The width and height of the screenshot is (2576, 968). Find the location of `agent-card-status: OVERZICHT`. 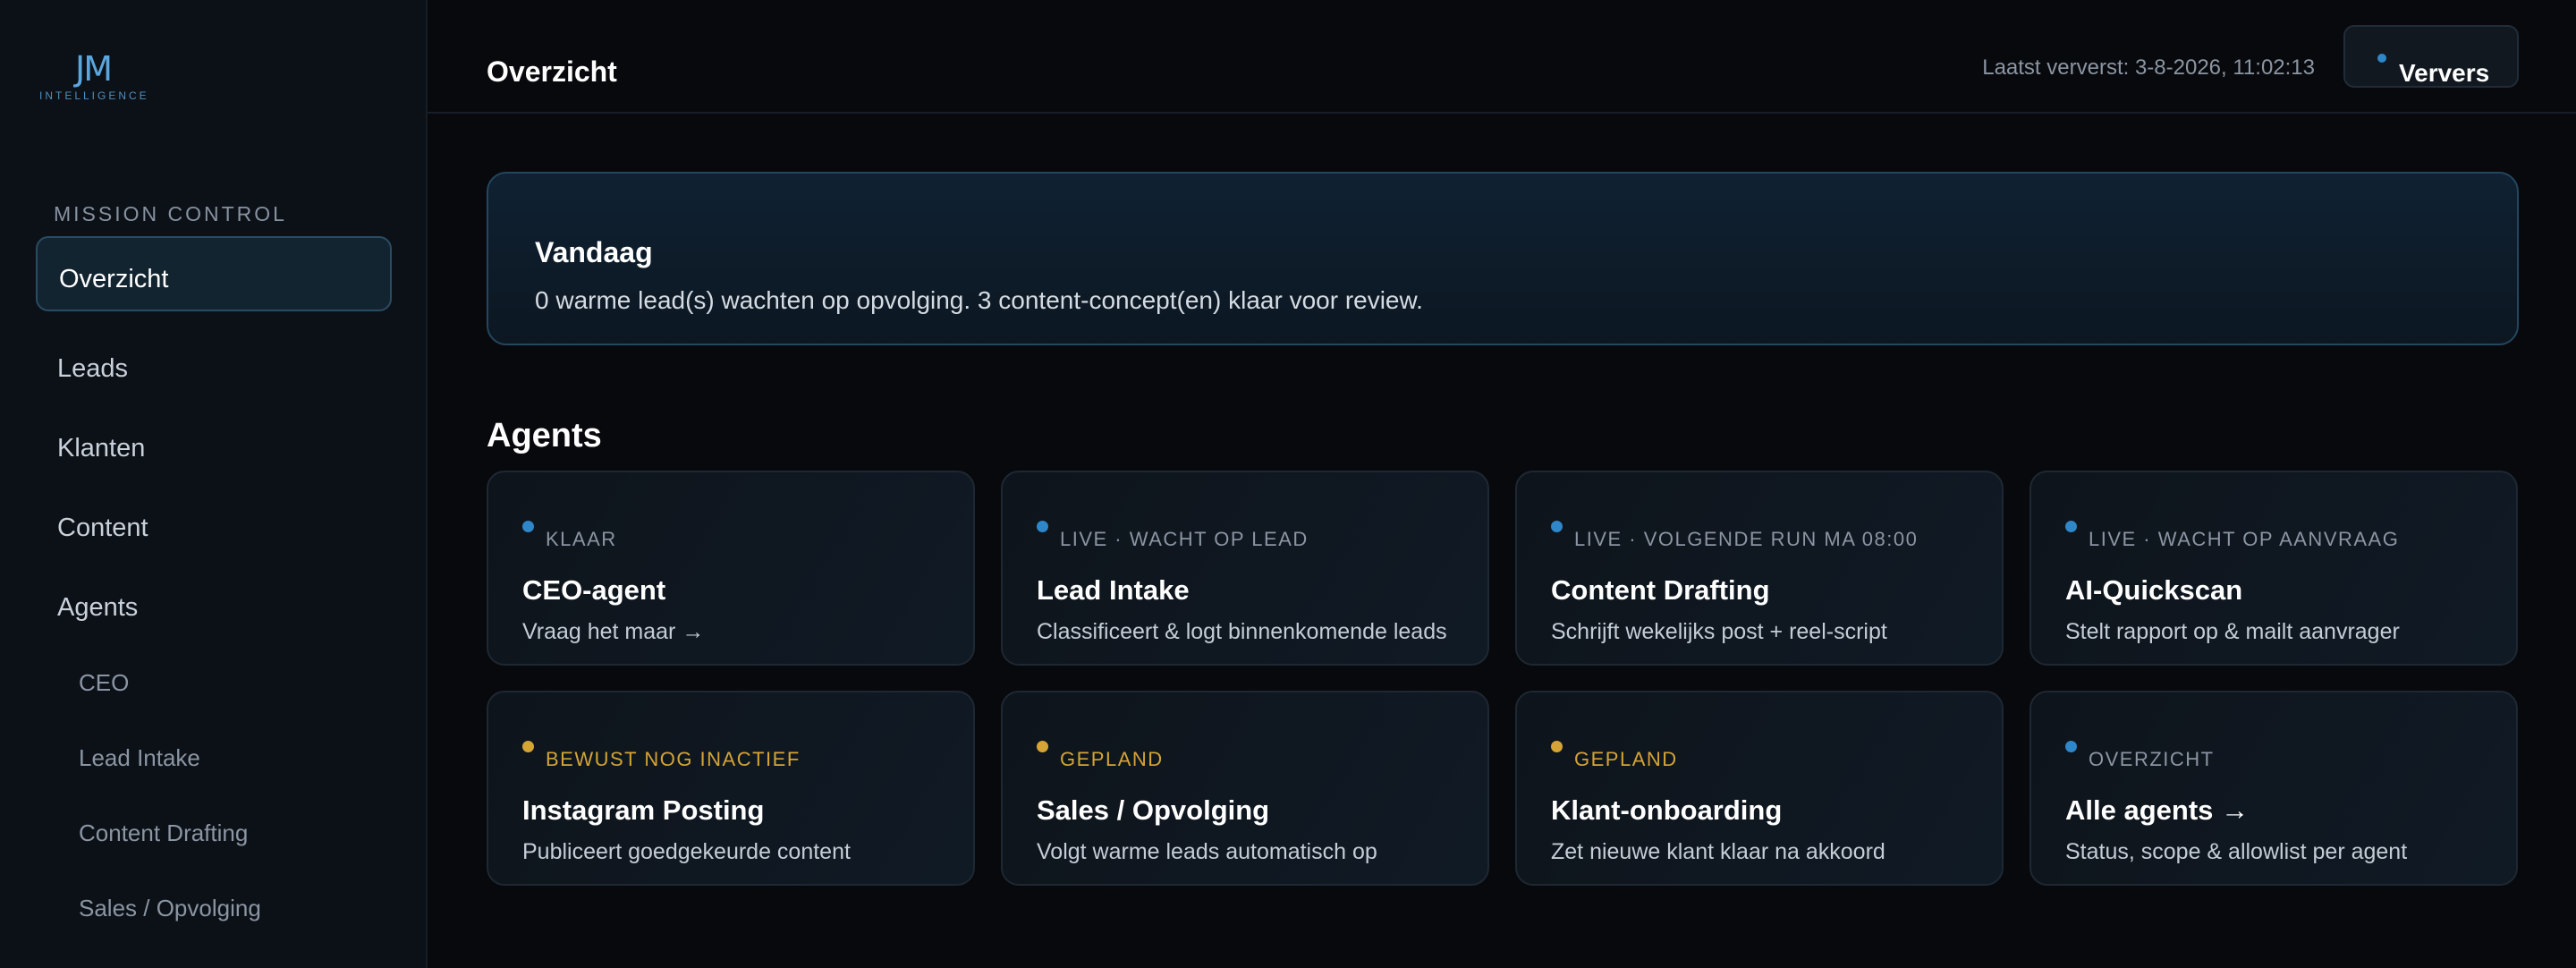

agent-card-status: OVERZICHT is located at coordinates (2152, 759).